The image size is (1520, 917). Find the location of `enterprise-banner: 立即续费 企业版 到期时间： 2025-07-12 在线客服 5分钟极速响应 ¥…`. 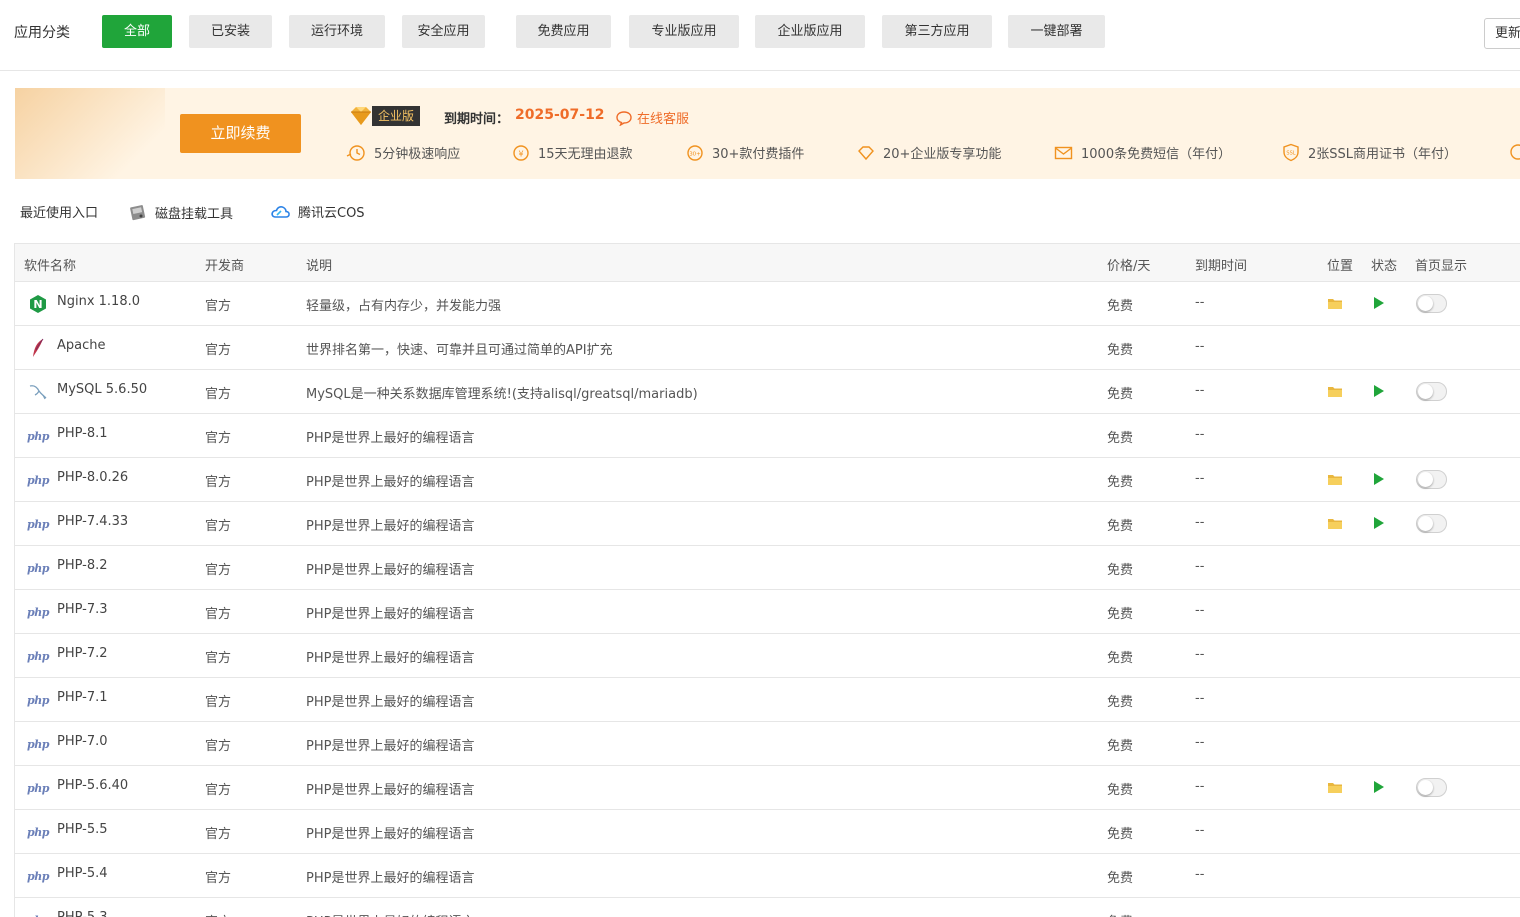

enterprise-banner: 立即续费 企业版 到期时间： 2025-07-12 在线客服 5分钟极速响应 ¥… is located at coordinates (767, 133).